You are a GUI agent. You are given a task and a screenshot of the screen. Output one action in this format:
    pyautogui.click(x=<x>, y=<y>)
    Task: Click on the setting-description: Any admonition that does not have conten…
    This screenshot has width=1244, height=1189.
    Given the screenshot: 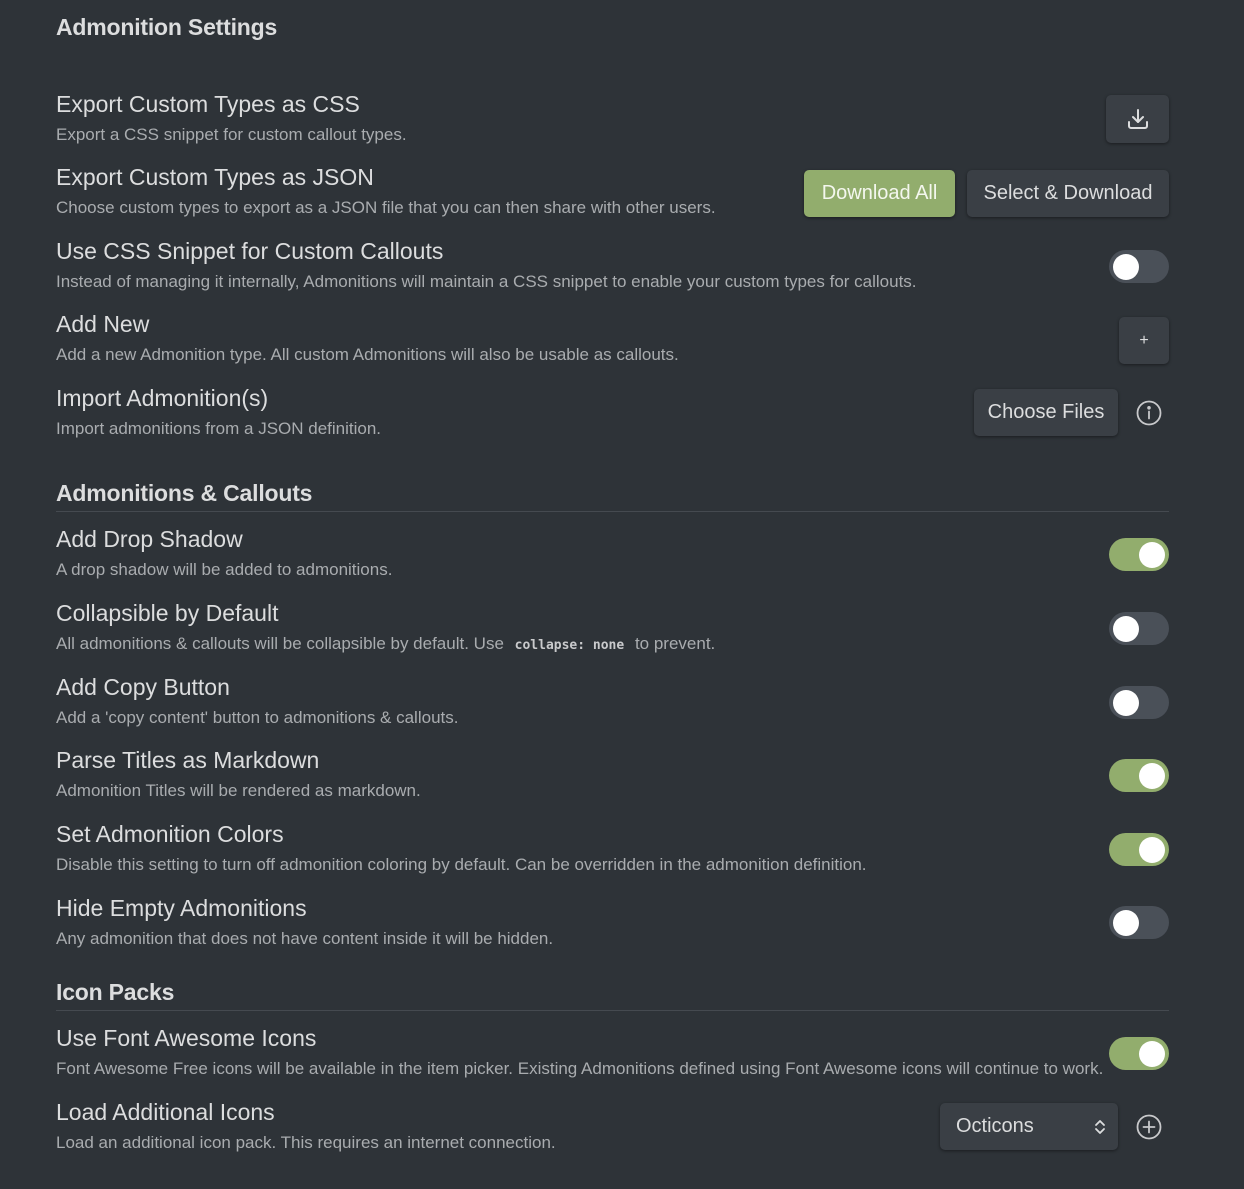 What is the action you would take?
    pyautogui.click(x=305, y=938)
    